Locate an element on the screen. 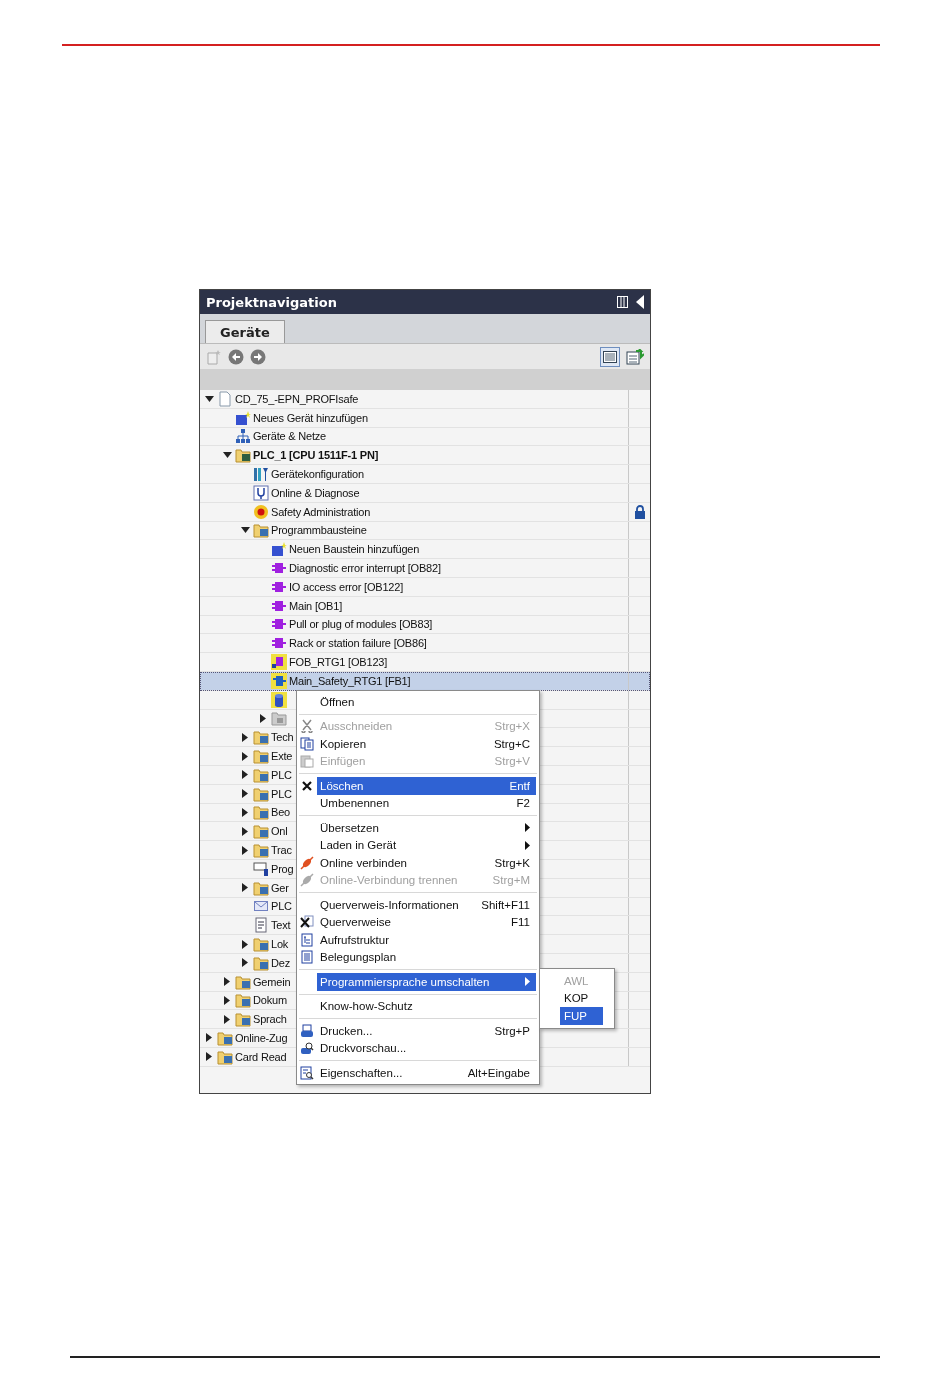  tree-item-label: Tech is located at coordinates (282, 737).